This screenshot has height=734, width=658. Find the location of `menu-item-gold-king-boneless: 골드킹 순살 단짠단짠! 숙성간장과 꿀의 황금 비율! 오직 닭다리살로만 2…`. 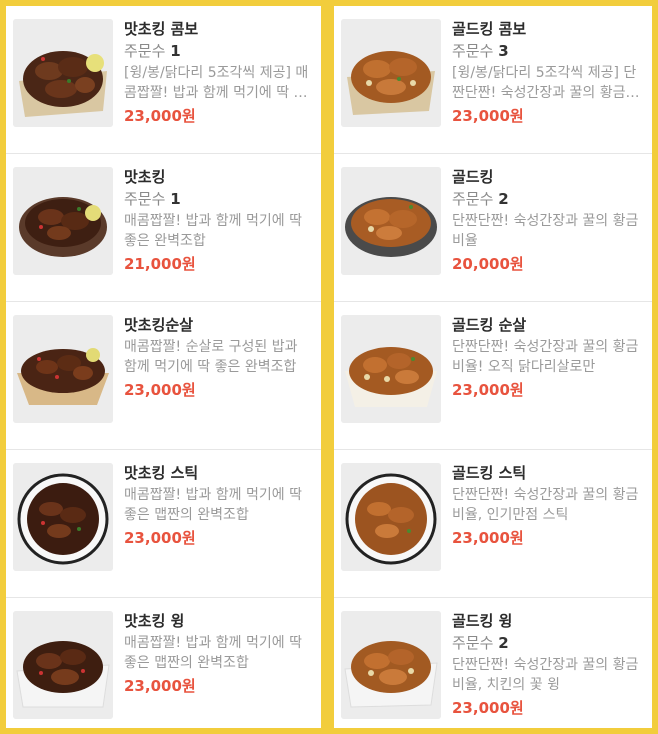

menu-item-gold-king-boneless: 골드킹 순살 단짠단짠! 숙성간장과 꿀의 황금 비율! 오직 닭다리살로만 2… is located at coordinates (493, 376).